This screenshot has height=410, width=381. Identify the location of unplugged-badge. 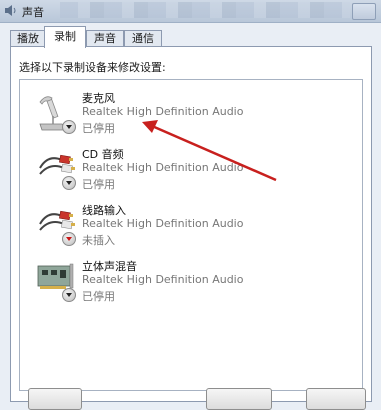
(69, 239).